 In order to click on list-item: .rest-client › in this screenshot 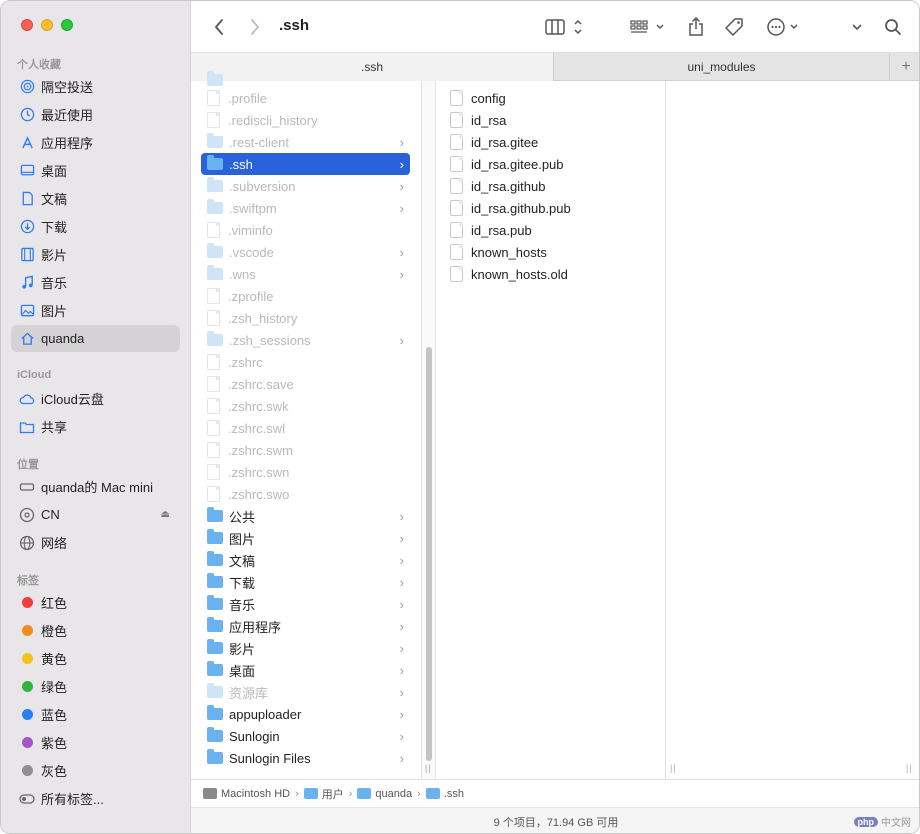, I will do `click(305, 142)`.